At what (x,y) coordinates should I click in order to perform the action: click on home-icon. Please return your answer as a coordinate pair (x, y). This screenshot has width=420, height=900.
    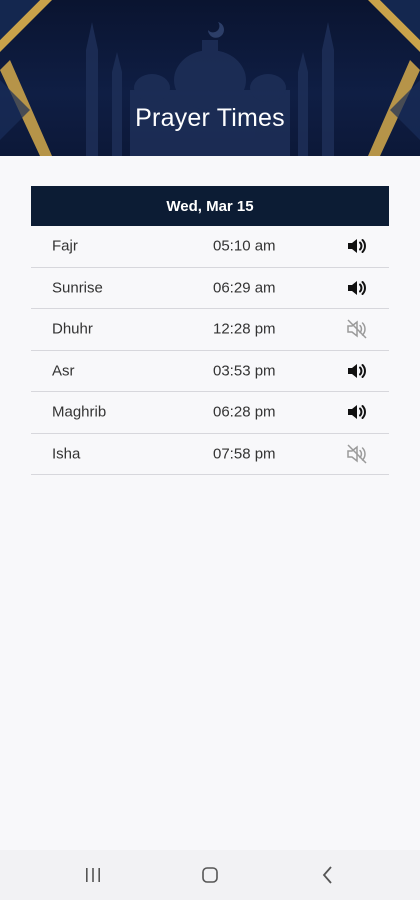
    Looking at the image, I should click on (210, 875).